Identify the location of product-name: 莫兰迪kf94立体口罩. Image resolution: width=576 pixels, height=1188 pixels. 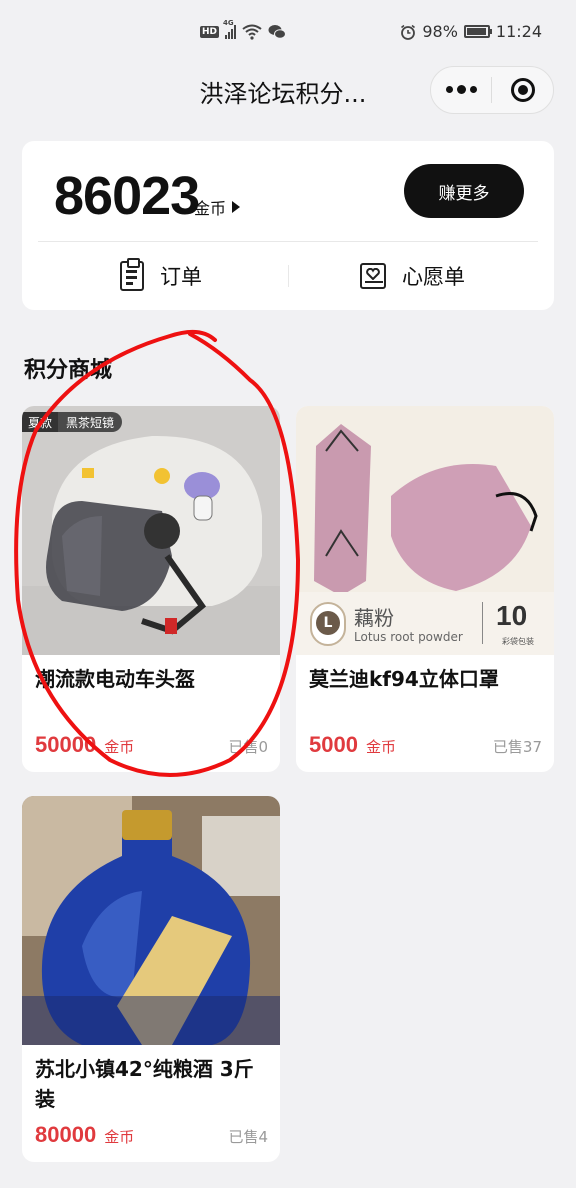
(404, 679).